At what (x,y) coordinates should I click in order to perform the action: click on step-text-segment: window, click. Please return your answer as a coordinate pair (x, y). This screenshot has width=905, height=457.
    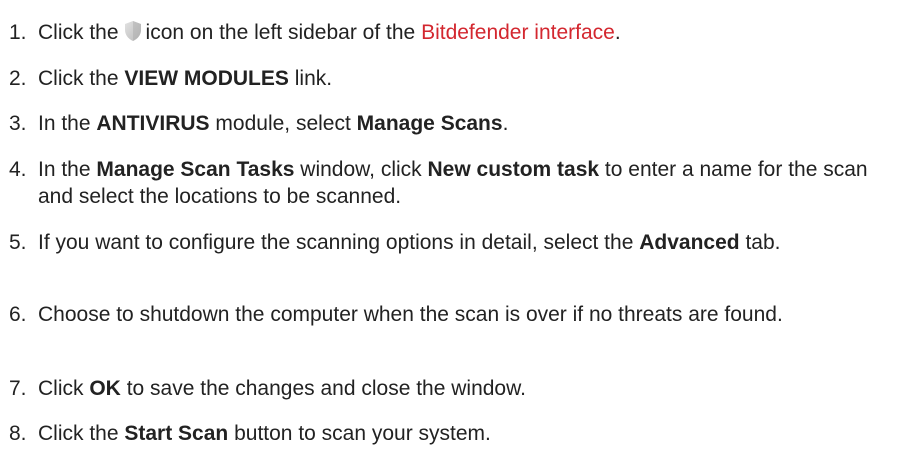
    Looking at the image, I should click on (361, 169).